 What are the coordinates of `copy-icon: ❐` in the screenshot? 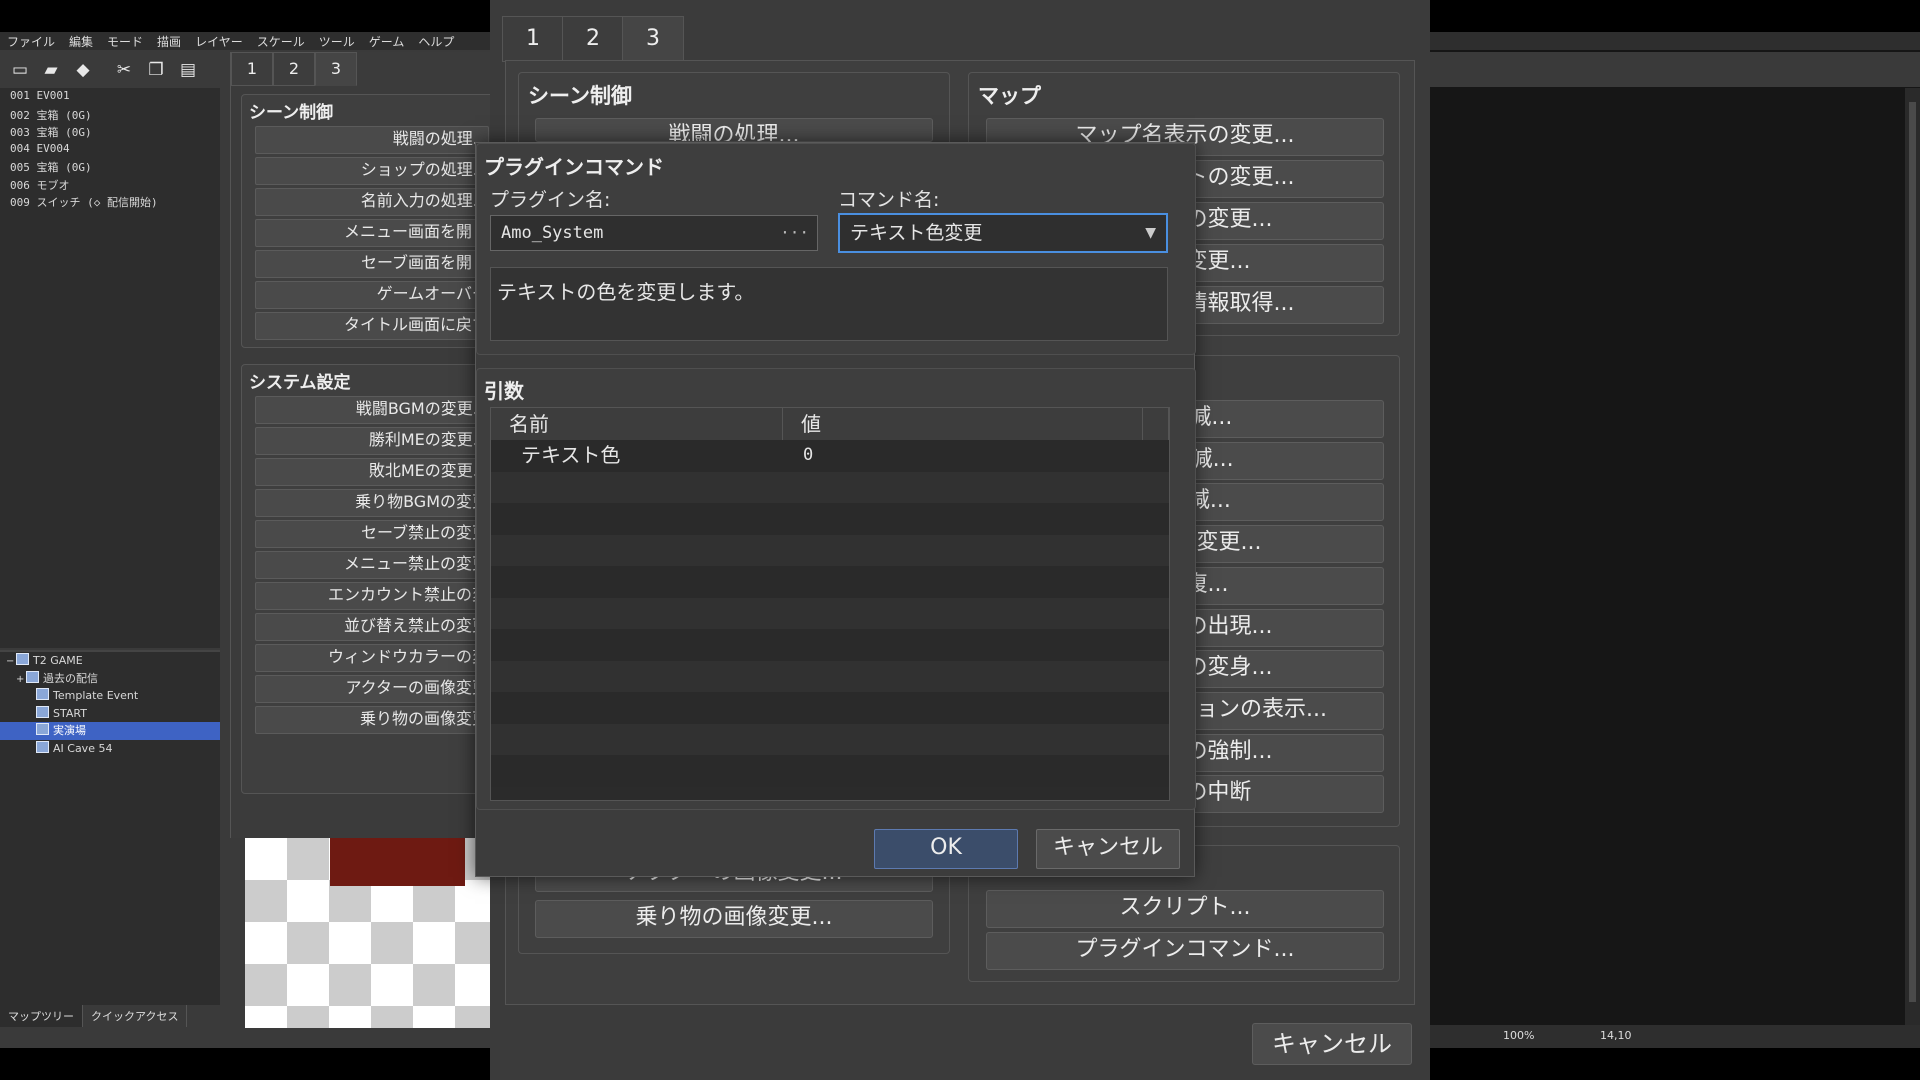 It's located at (156, 70).